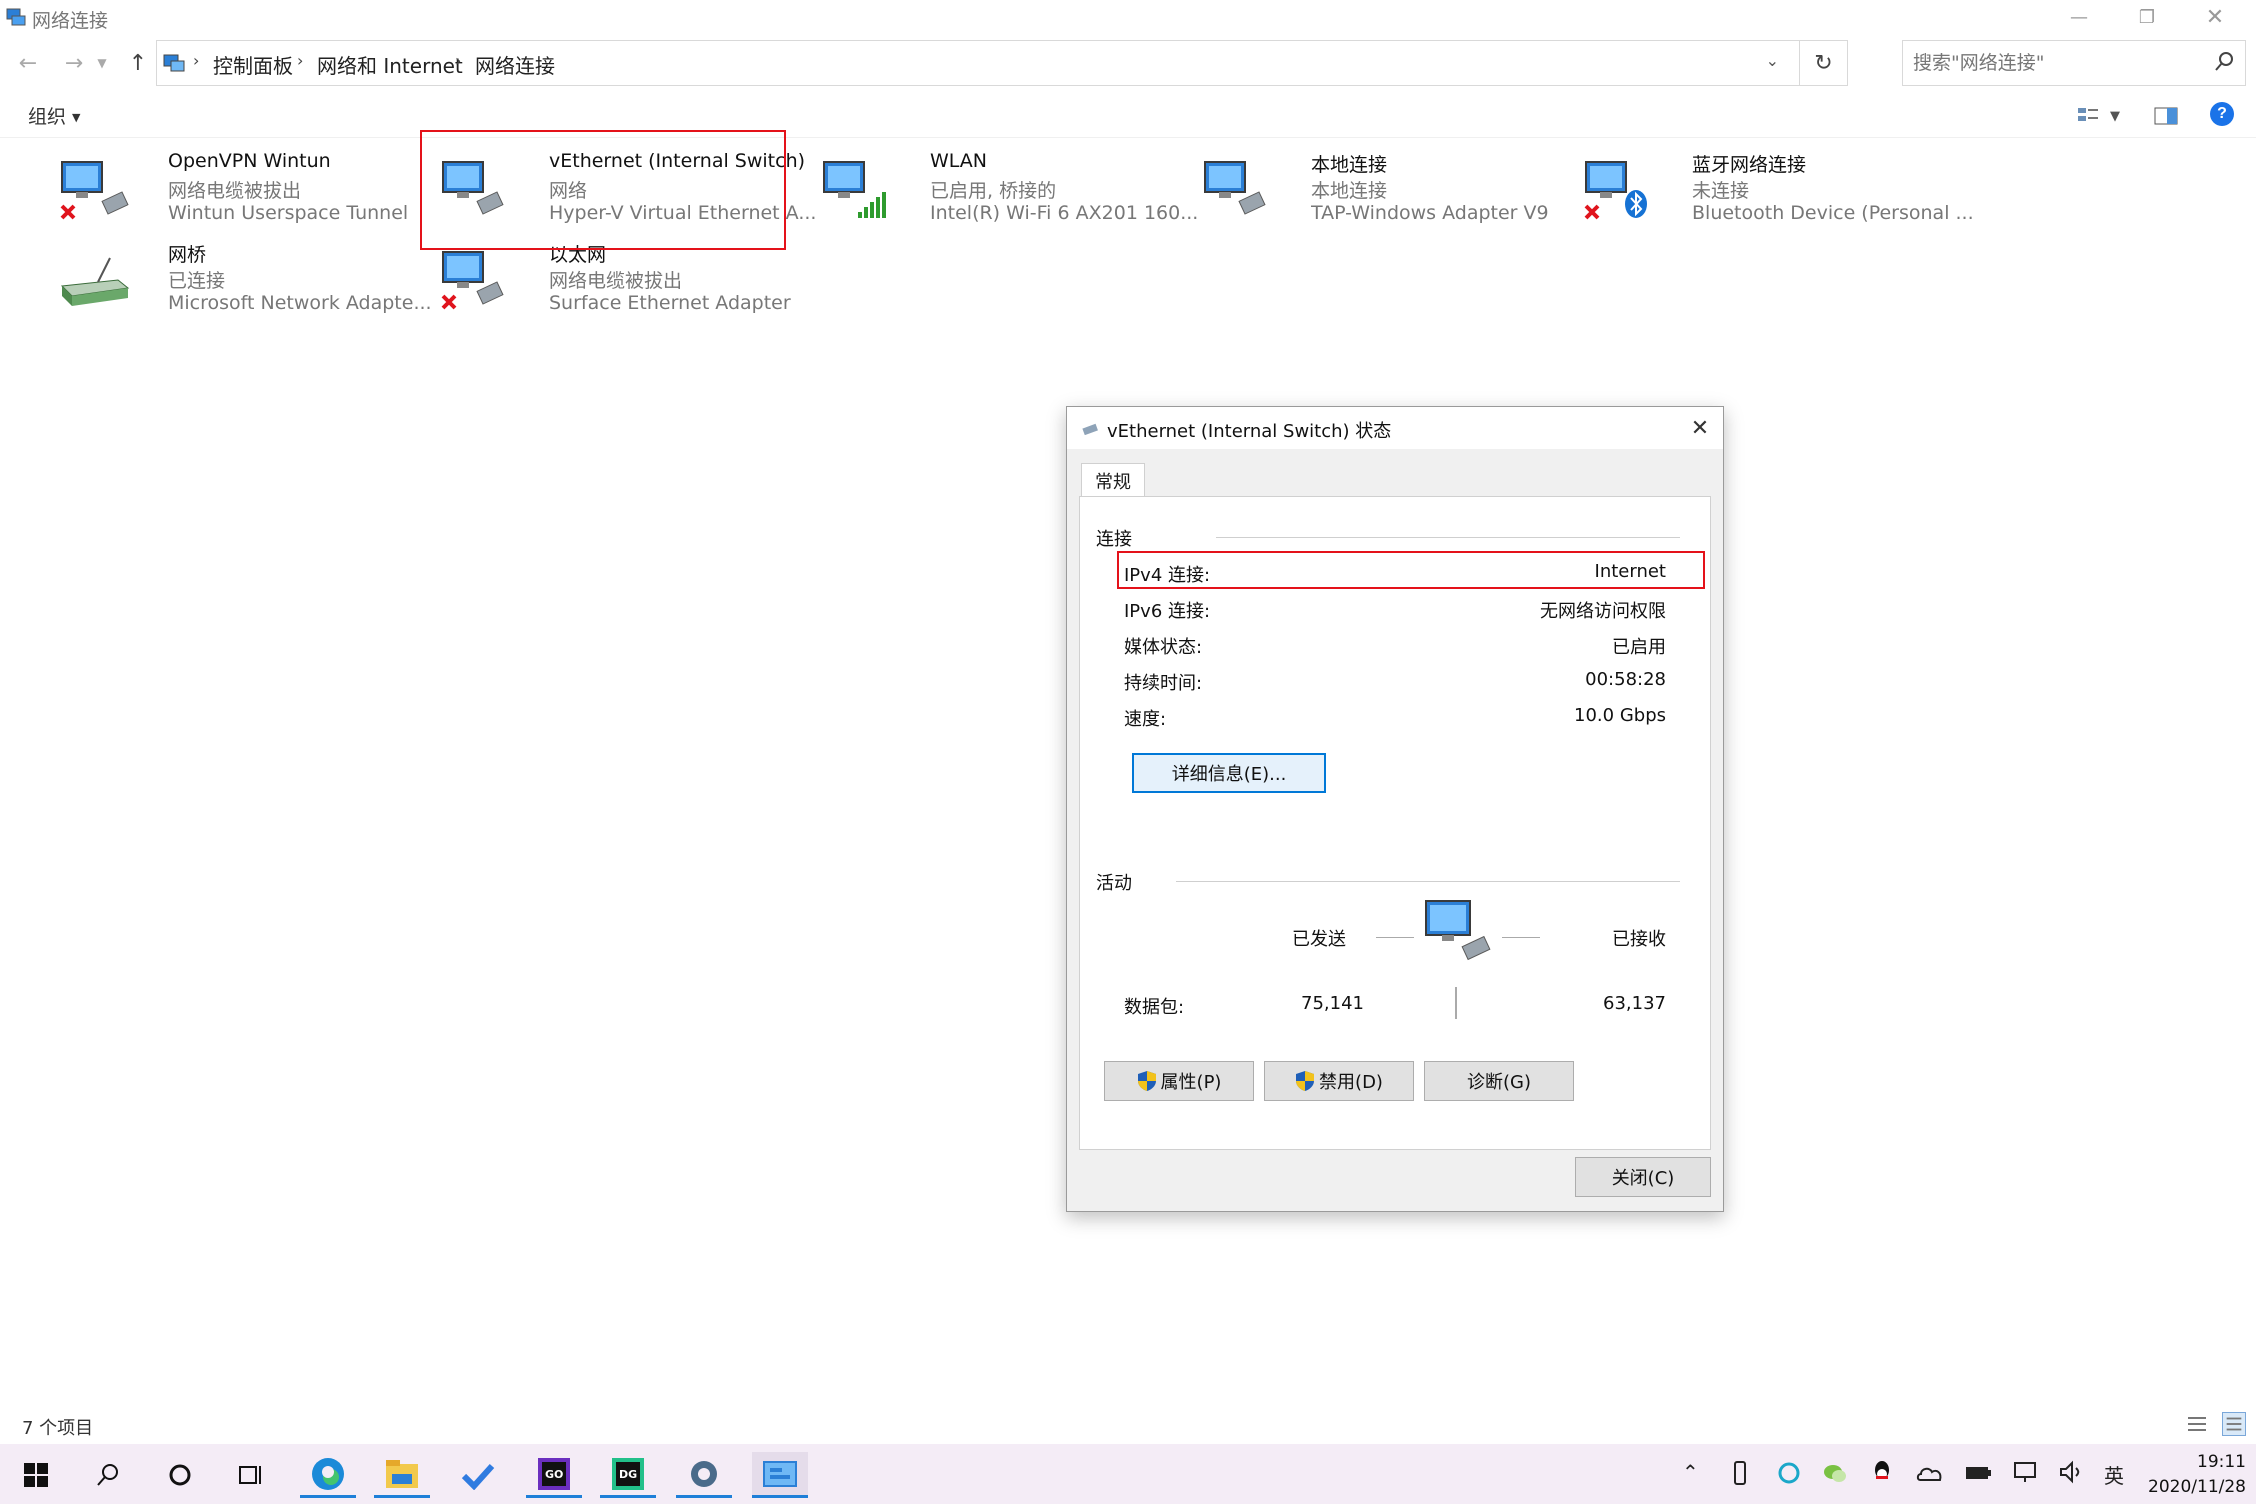 The width and height of the screenshot is (2256, 1504). I want to click on connection-status: 网络电缆被拔出, so click(616, 281).